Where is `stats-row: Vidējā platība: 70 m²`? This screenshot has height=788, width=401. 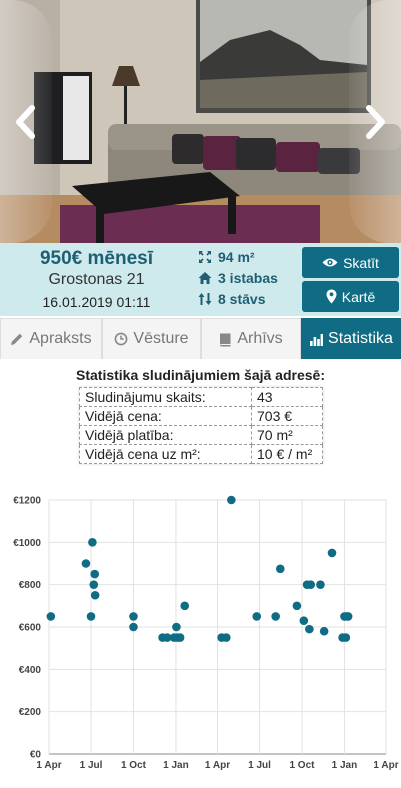 stats-row: Vidējā platība: 70 m² is located at coordinates (201, 435).